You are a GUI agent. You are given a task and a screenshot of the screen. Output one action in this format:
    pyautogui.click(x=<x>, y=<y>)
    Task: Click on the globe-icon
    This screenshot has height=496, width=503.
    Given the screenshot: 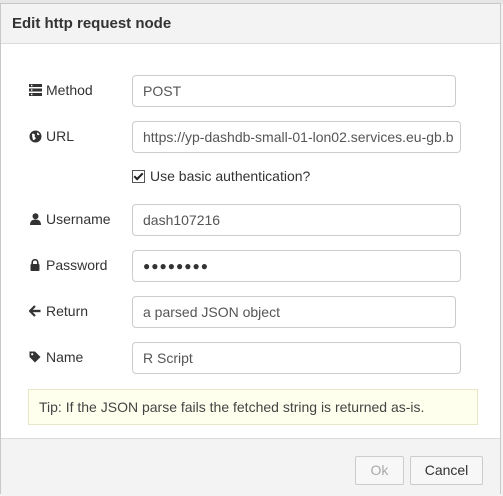 What is the action you would take?
    pyautogui.click(x=35, y=136)
    